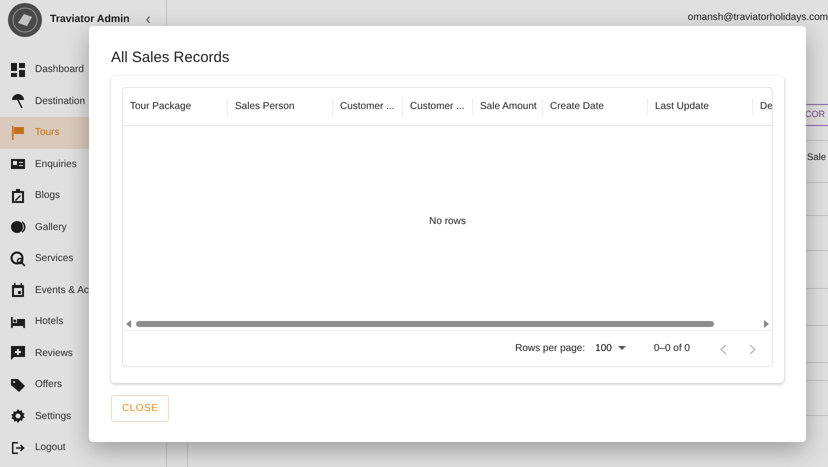 The image size is (828, 467). I want to click on logo-icon, so click(25, 20).